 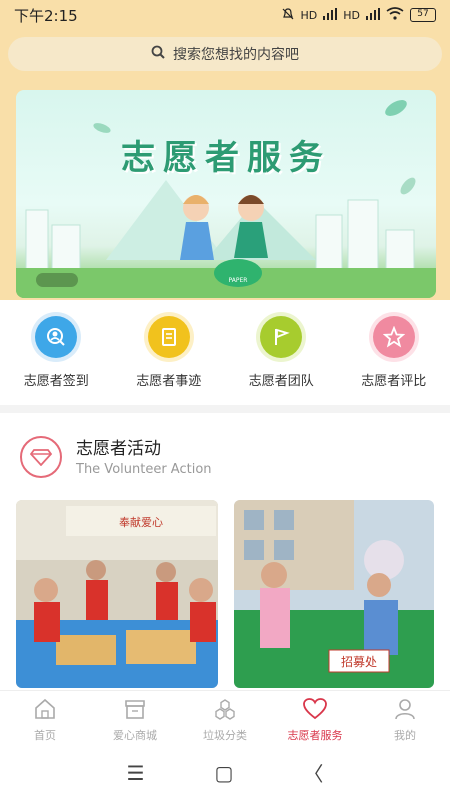 I want to click on activity-image: 招募处, so click(x=334, y=594).